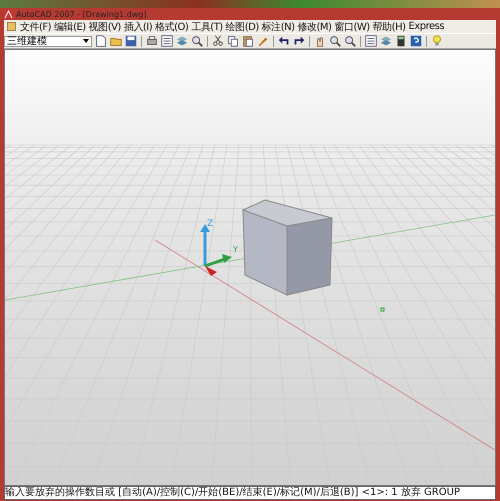  Describe the element at coordinates (218, 41) in the screenshot. I see `scissors-icon` at that location.